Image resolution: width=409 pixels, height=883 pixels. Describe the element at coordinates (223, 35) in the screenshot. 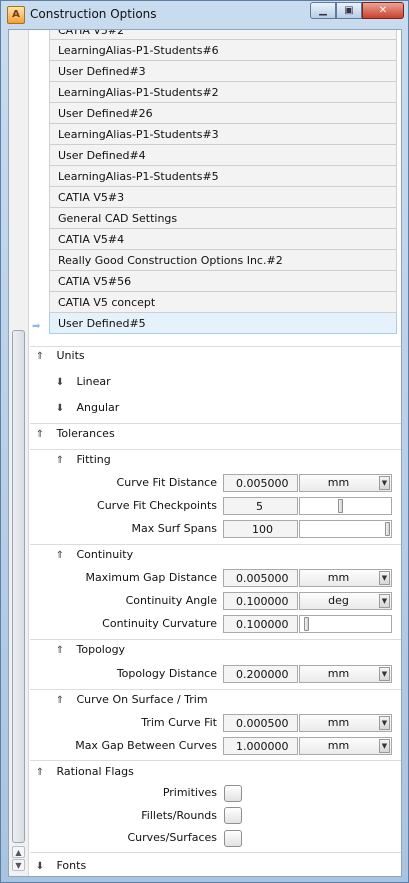

I see `list-item: CATIA V5#2` at that location.